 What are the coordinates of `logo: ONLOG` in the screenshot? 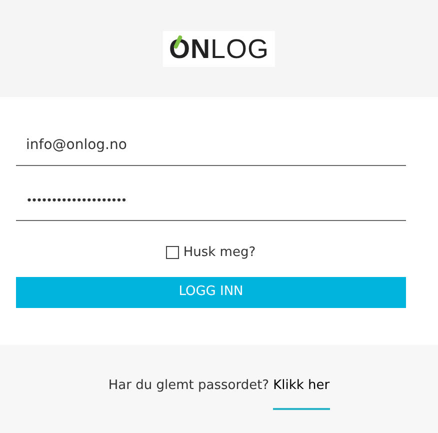 It's located at (219, 48).